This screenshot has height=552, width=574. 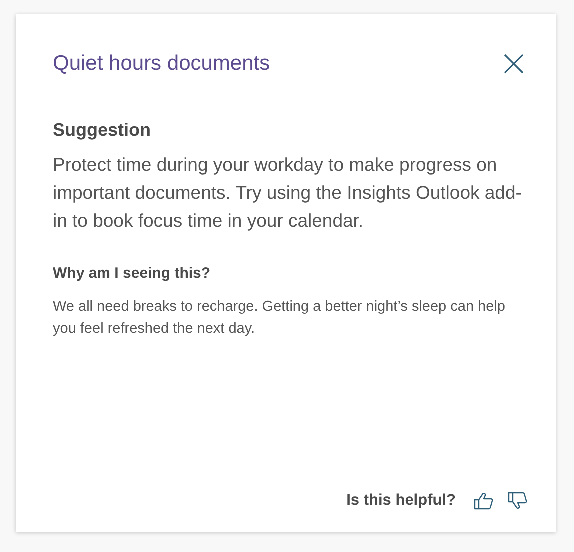 I want to click on feedback-prompt: Is this helpful?, so click(x=401, y=501).